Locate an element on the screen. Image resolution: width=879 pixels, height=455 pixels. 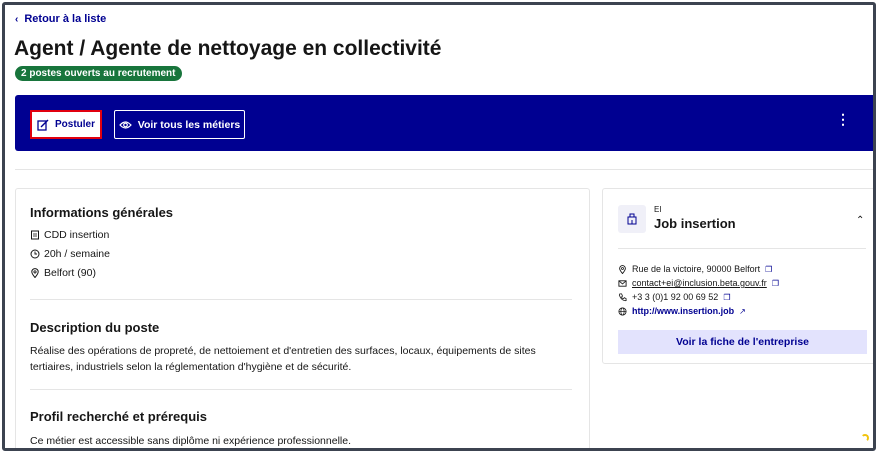
mail-icon is located at coordinates (622, 283).